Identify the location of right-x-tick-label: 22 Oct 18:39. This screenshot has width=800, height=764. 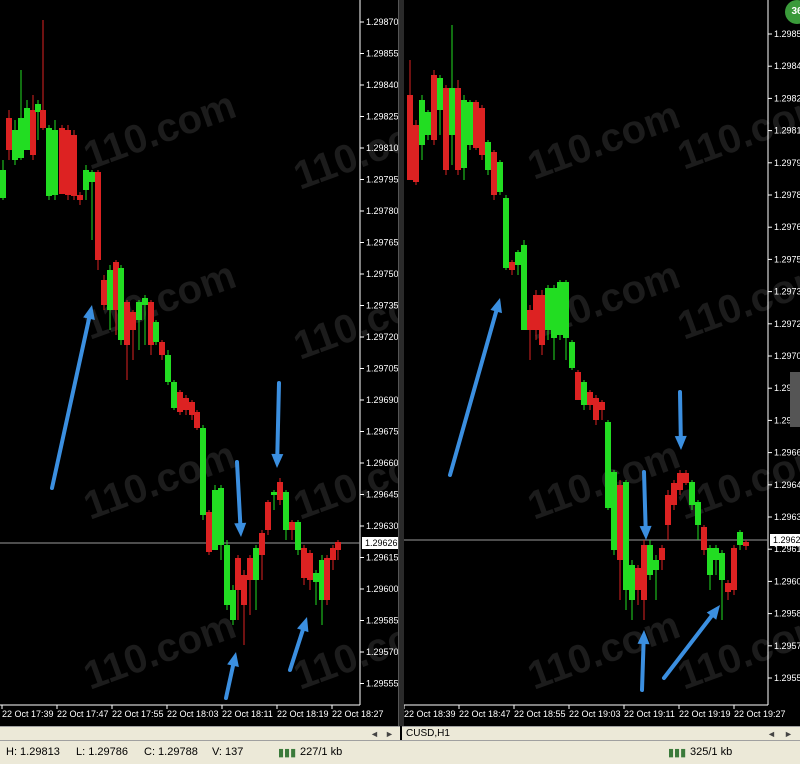
(430, 714).